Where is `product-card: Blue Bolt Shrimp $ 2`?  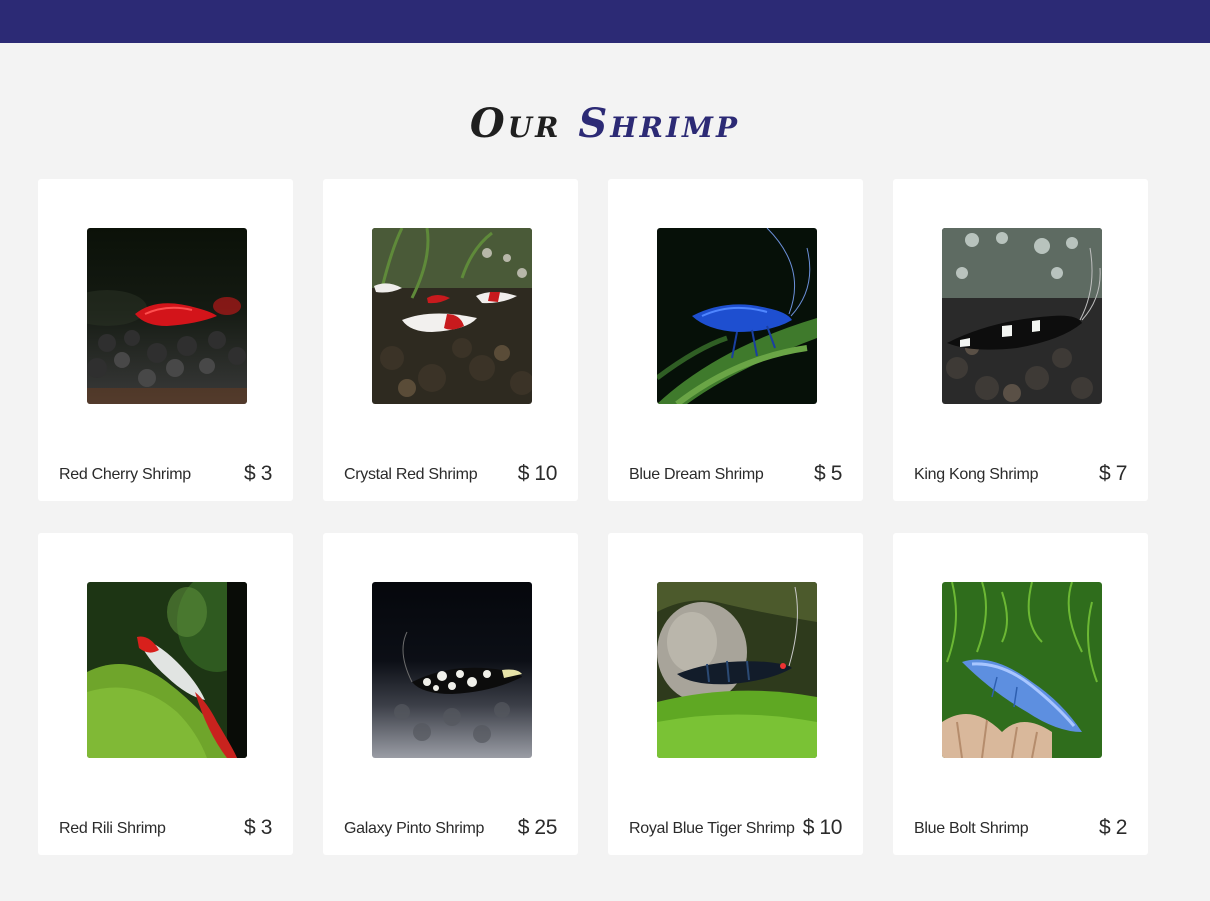 product-card: Blue Bolt Shrimp $ 2 is located at coordinates (1020, 694).